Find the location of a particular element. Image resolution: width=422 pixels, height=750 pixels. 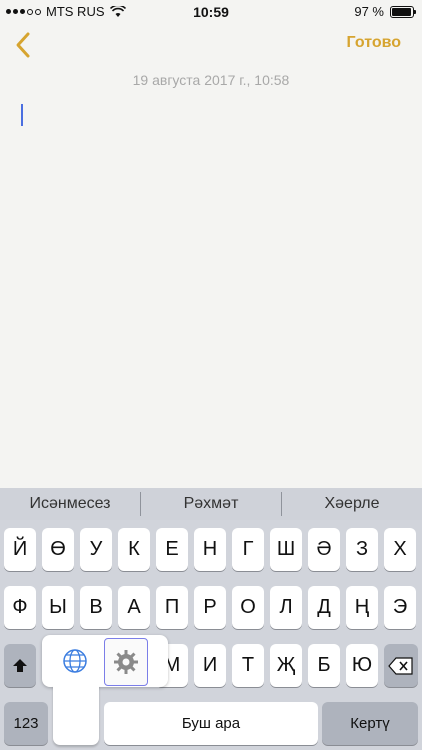

done-button: Готово is located at coordinates (374, 43).